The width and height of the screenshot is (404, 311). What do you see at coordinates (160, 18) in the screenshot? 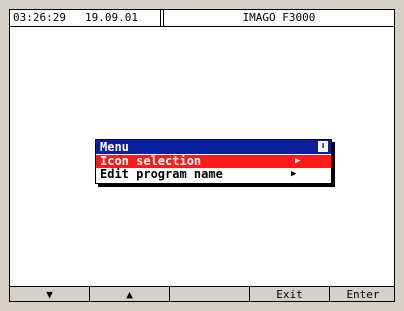
I see `status-divider` at bounding box center [160, 18].